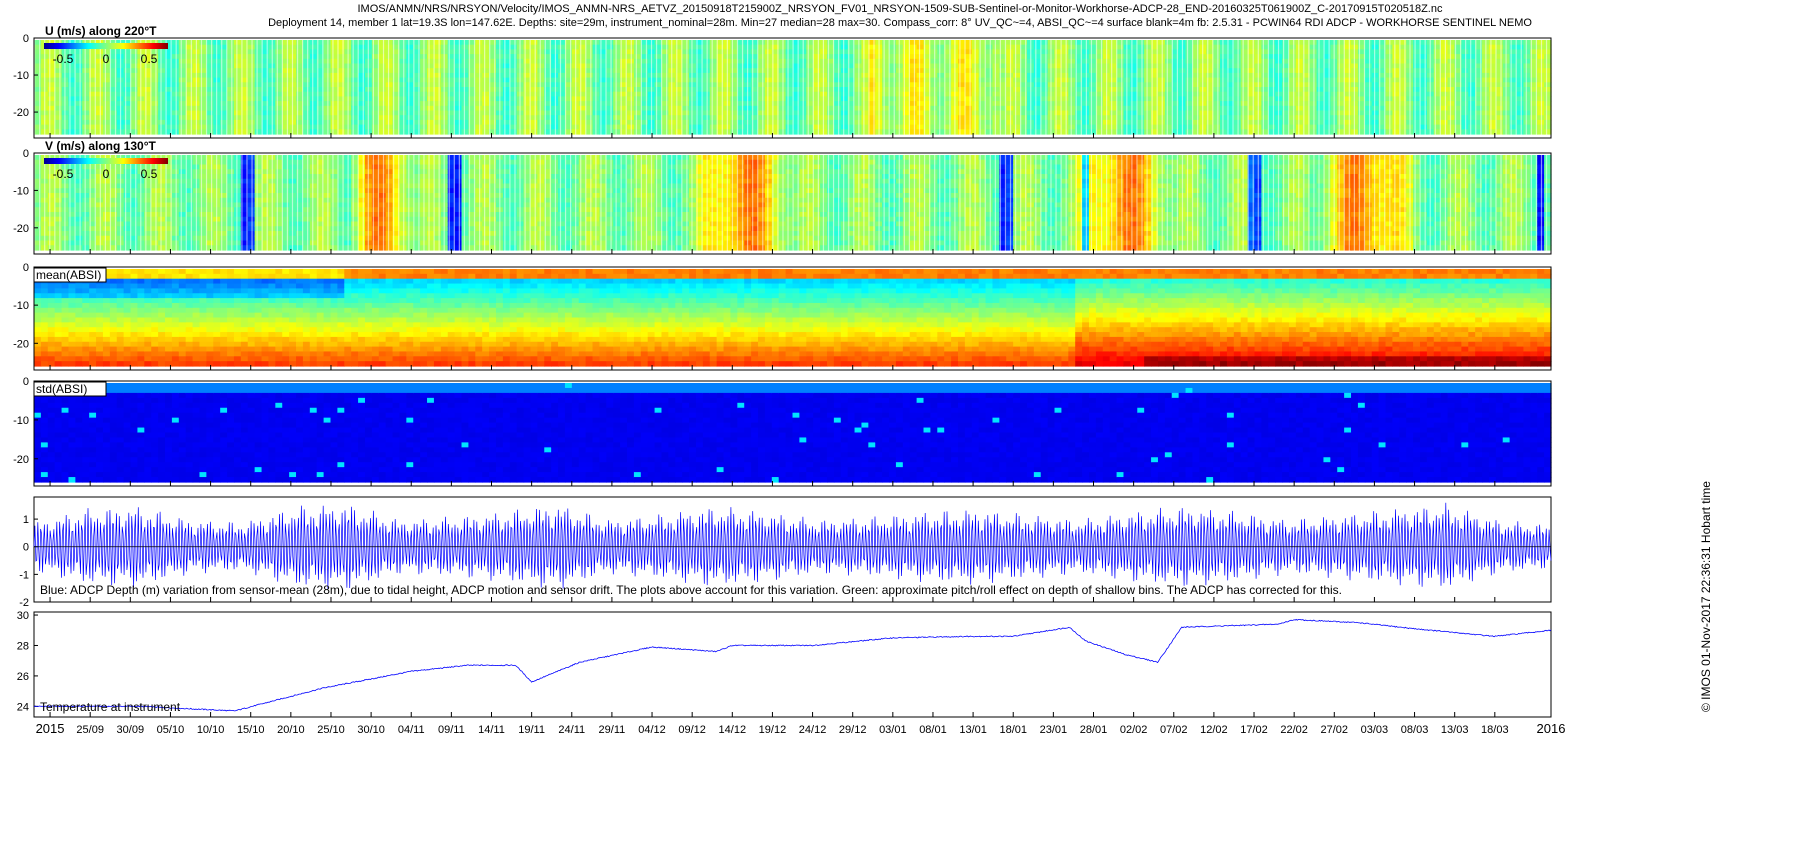 The height and width of the screenshot is (850, 1800). What do you see at coordinates (973, 730) in the screenshot?
I see `x-tick-label: 13/01` at bounding box center [973, 730].